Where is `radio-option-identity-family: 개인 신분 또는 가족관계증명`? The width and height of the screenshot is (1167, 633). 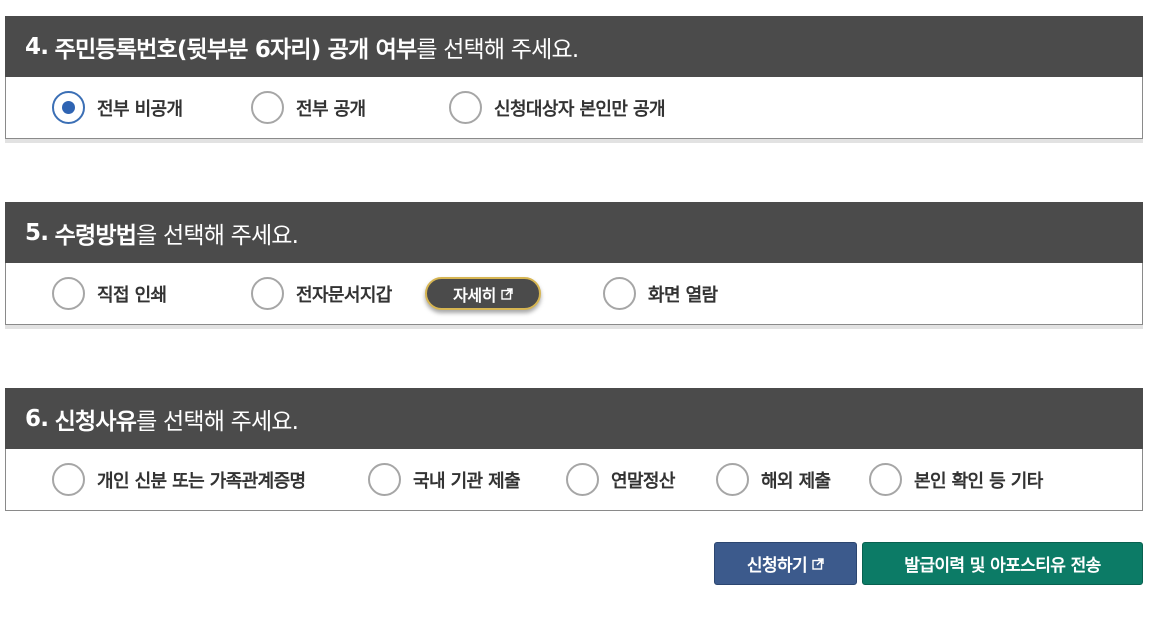 radio-option-identity-family: 개인 신분 또는 가족관계증명 is located at coordinates (179, 479).